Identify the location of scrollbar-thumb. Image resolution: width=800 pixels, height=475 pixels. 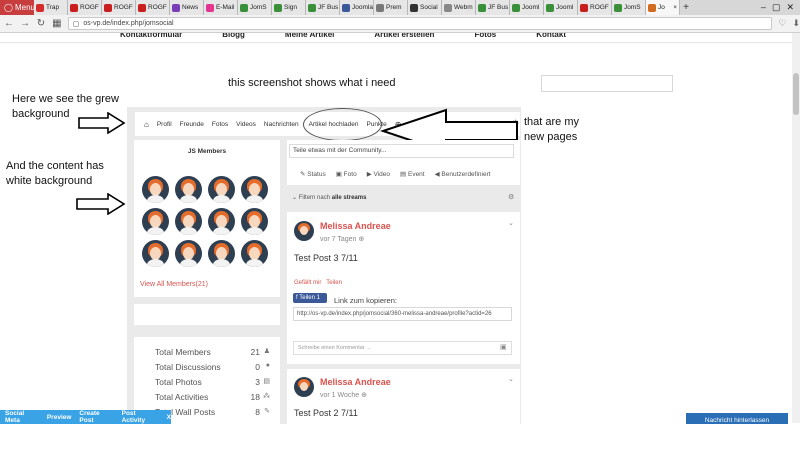
(796, 94).